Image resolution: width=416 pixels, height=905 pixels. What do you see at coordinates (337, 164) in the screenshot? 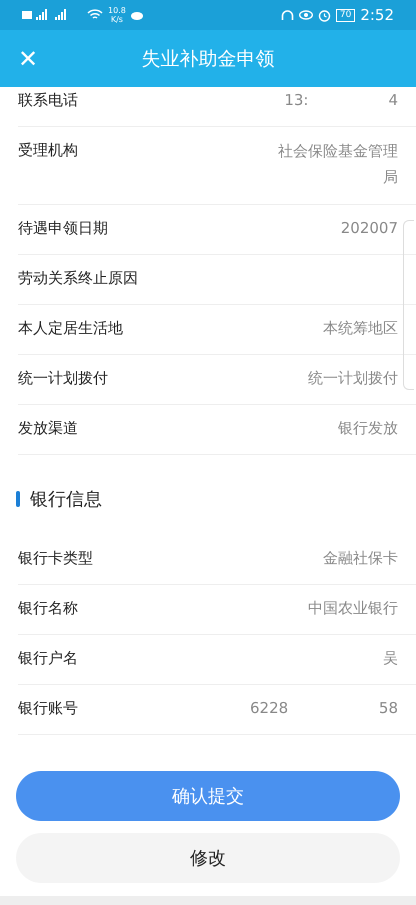
I see `field-value: 社会保险基金管理局` at bounding box center [337, 164].